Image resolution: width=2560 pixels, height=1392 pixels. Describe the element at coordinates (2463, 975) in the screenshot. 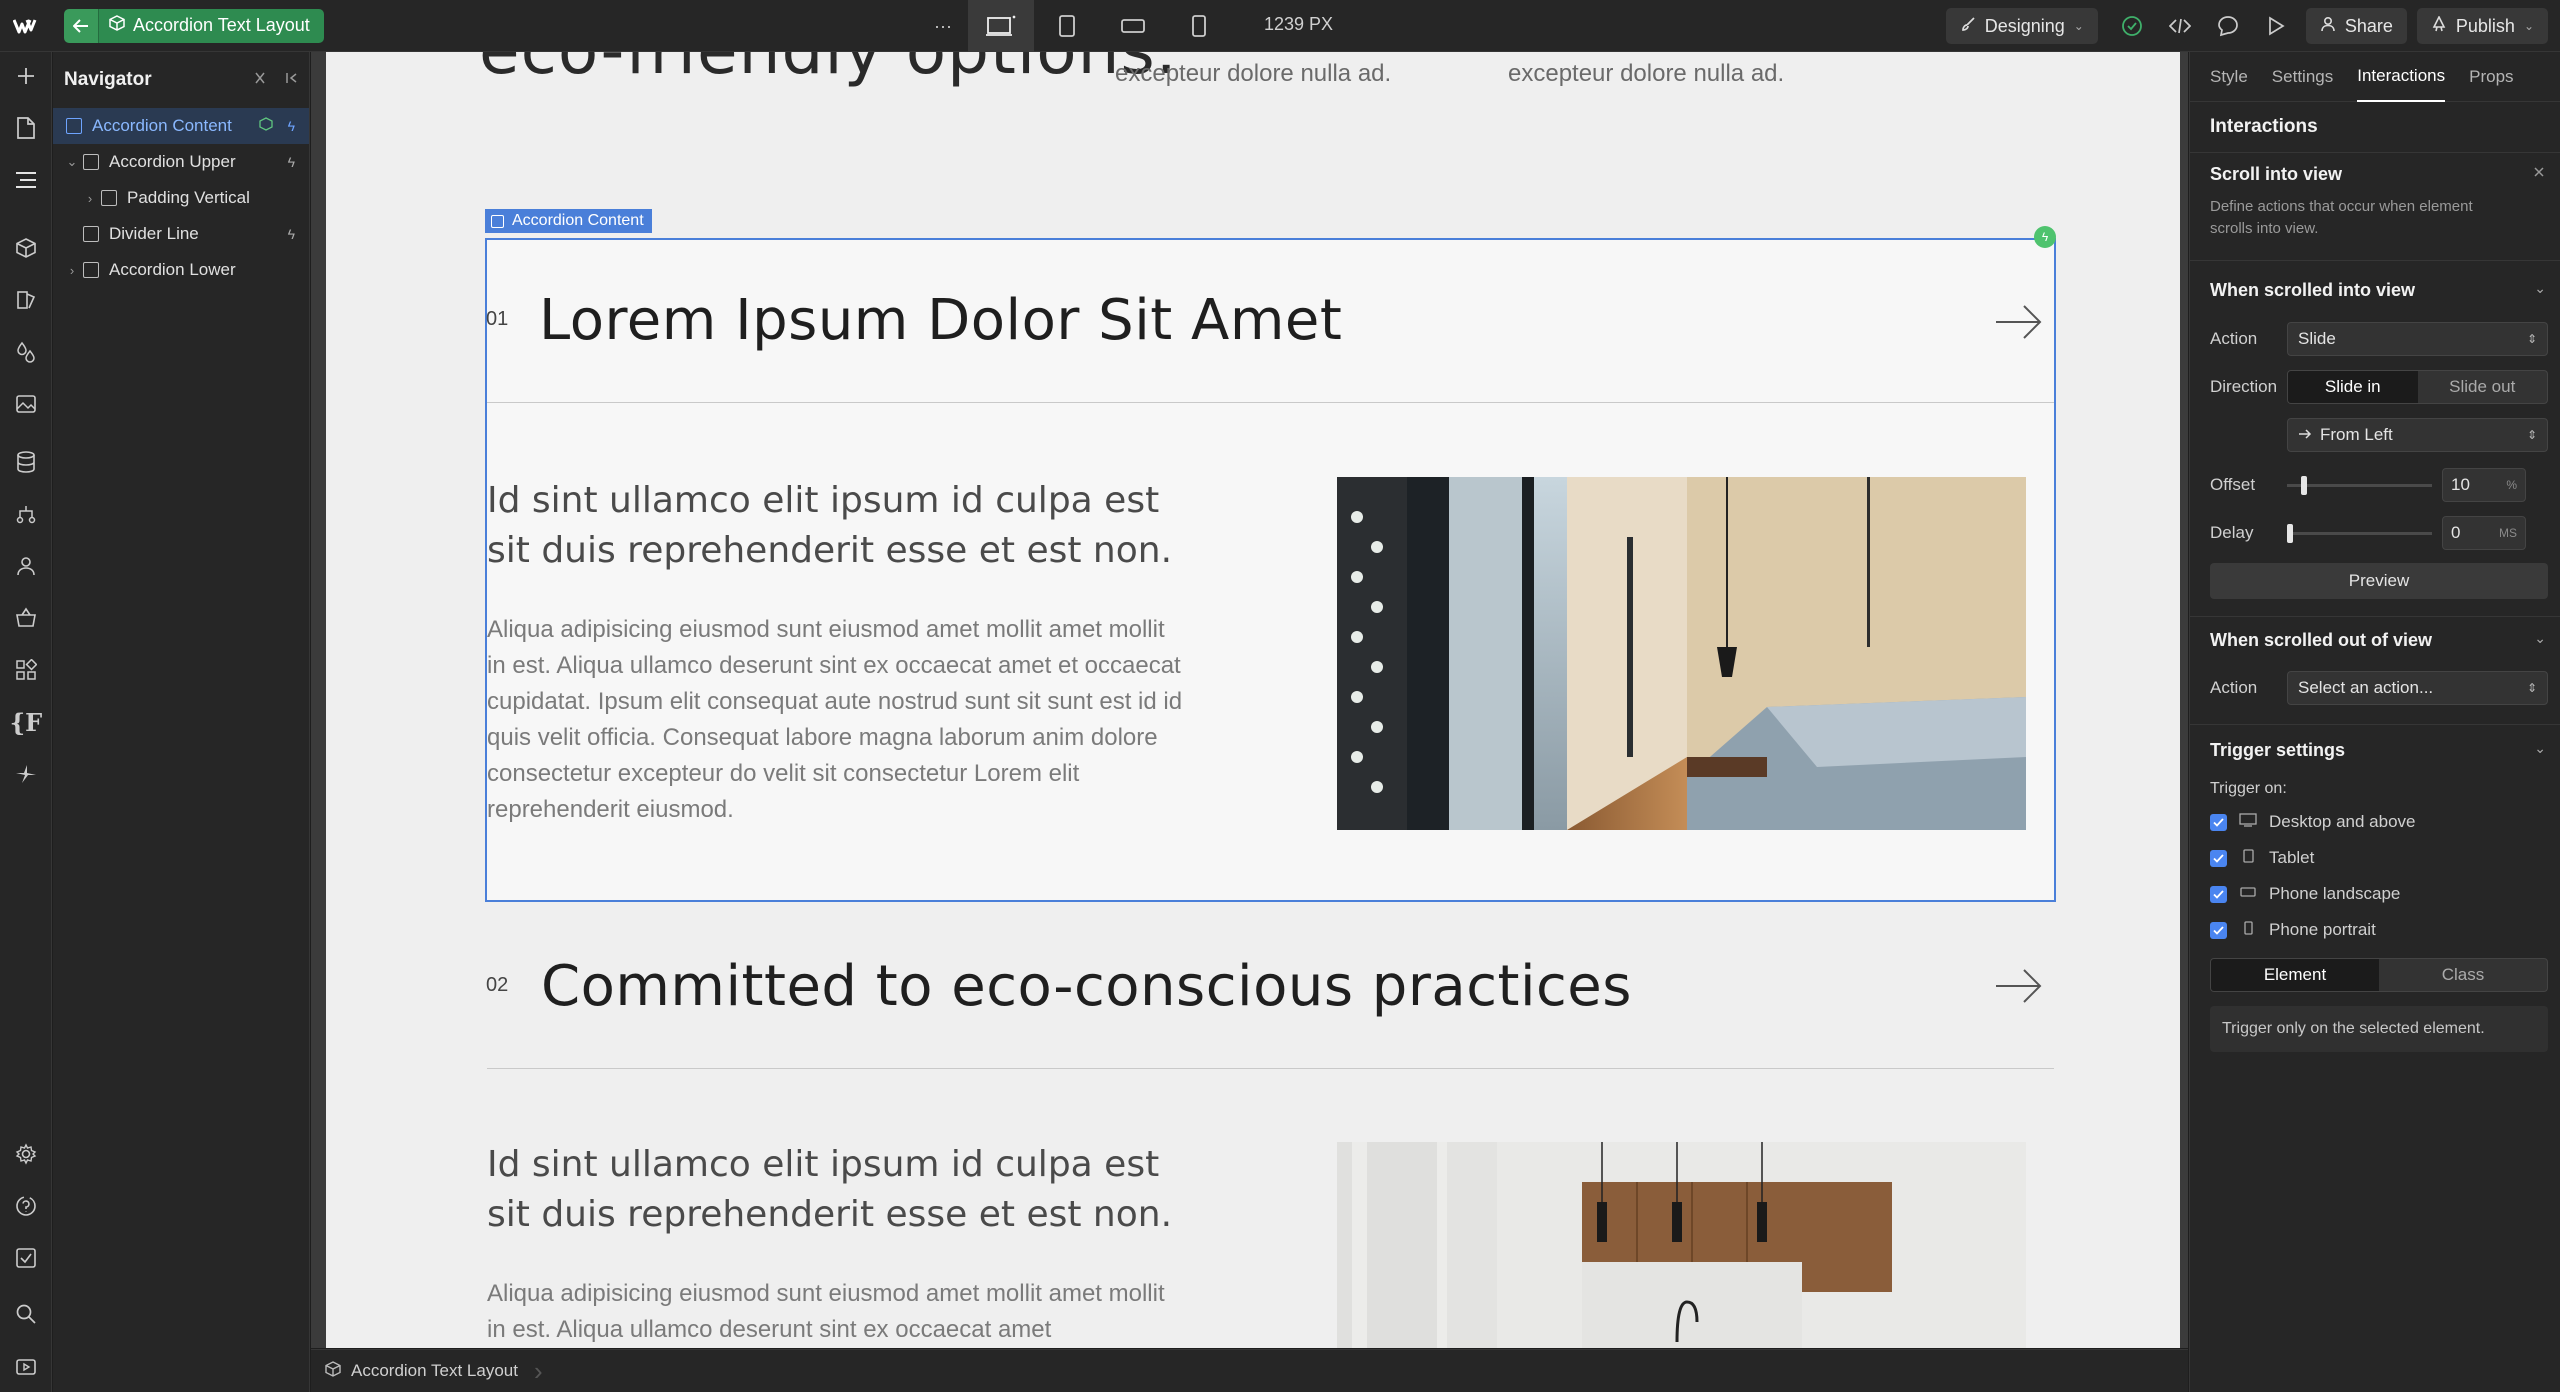

I see `scope-class-option: Class` at that location.